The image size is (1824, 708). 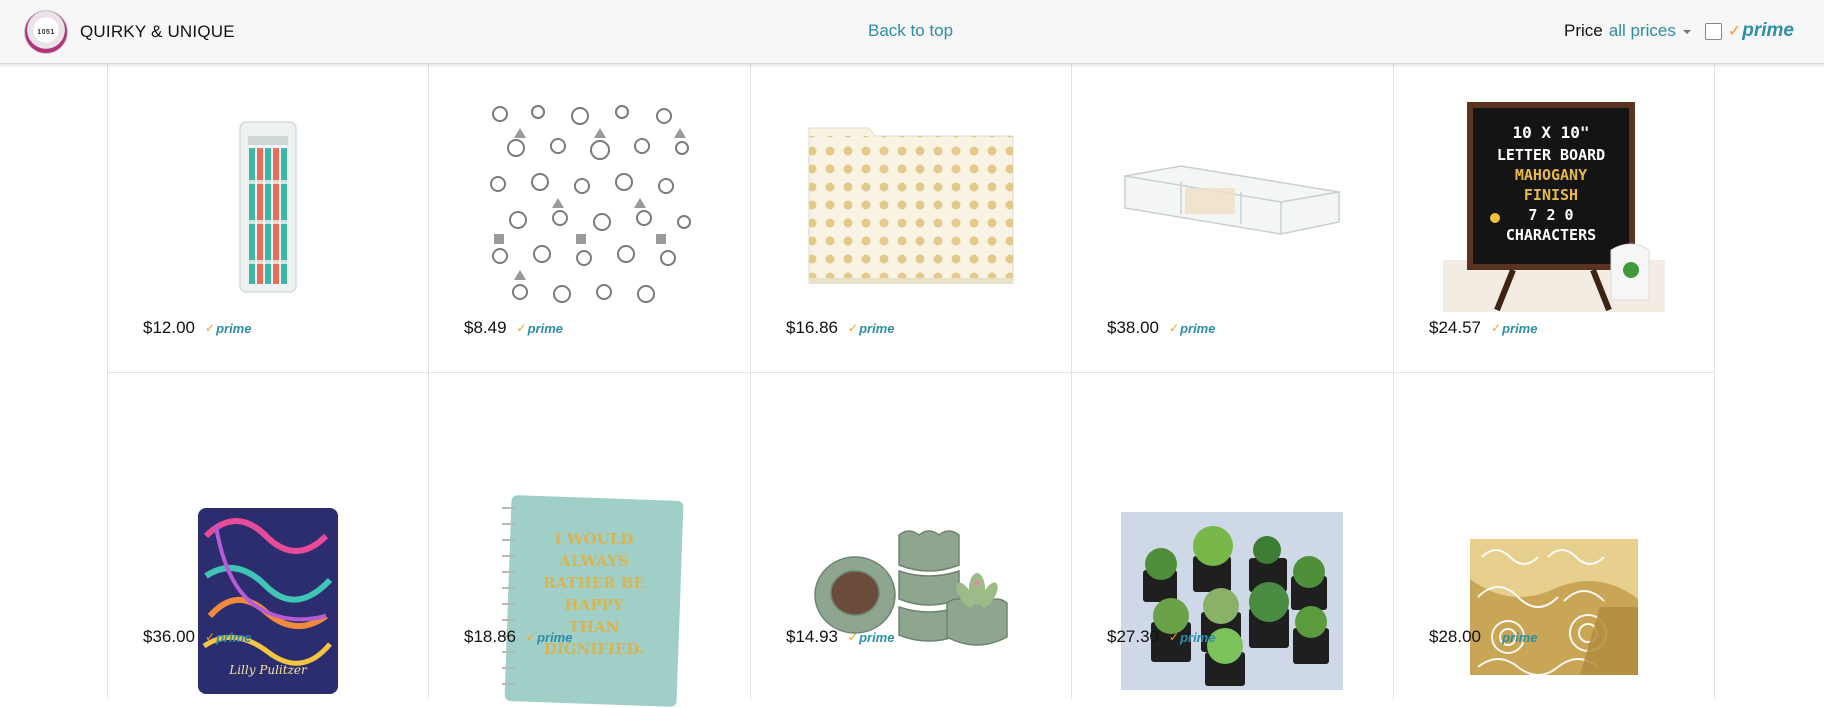 What do you see at coordinates (513, 328) in the screenshot?
I see `price-row: $8.49 ✓ prime` at bounding box center [513, 328].